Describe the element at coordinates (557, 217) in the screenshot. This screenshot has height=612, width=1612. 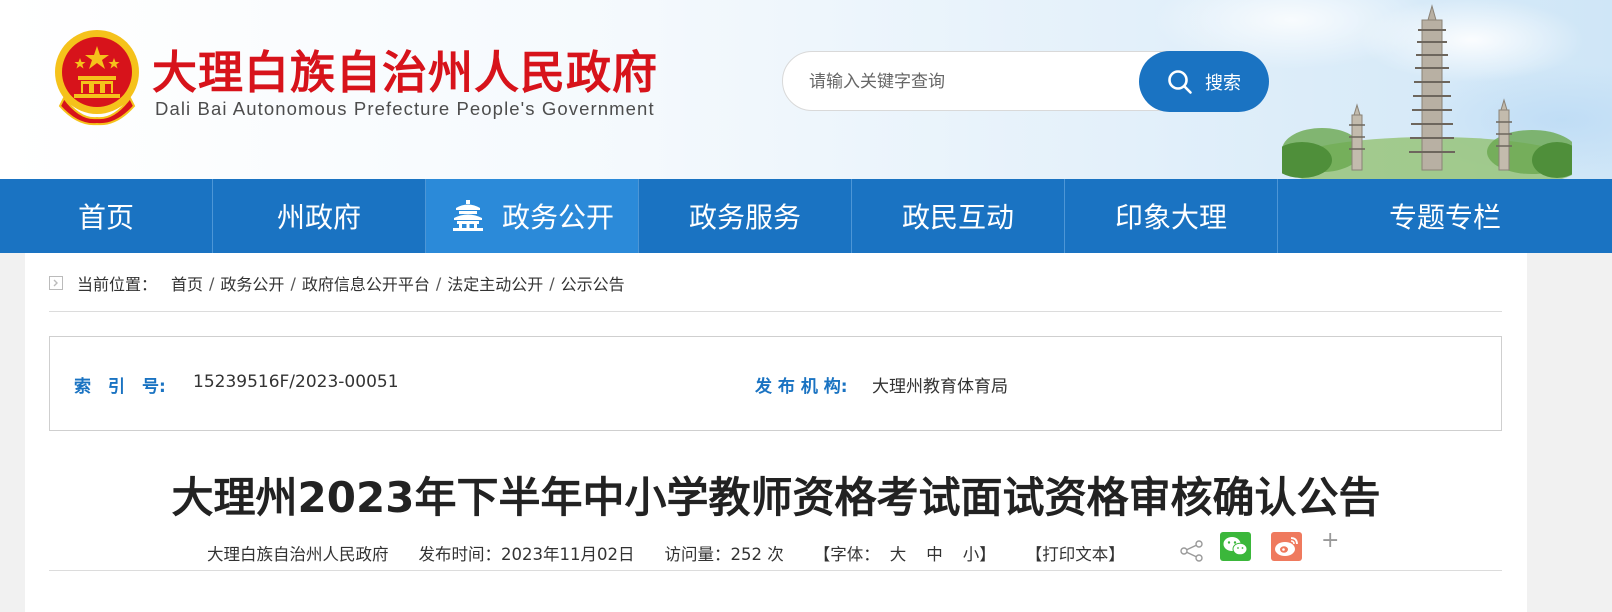
I see `nav-item-label: 政务公开` at that location.